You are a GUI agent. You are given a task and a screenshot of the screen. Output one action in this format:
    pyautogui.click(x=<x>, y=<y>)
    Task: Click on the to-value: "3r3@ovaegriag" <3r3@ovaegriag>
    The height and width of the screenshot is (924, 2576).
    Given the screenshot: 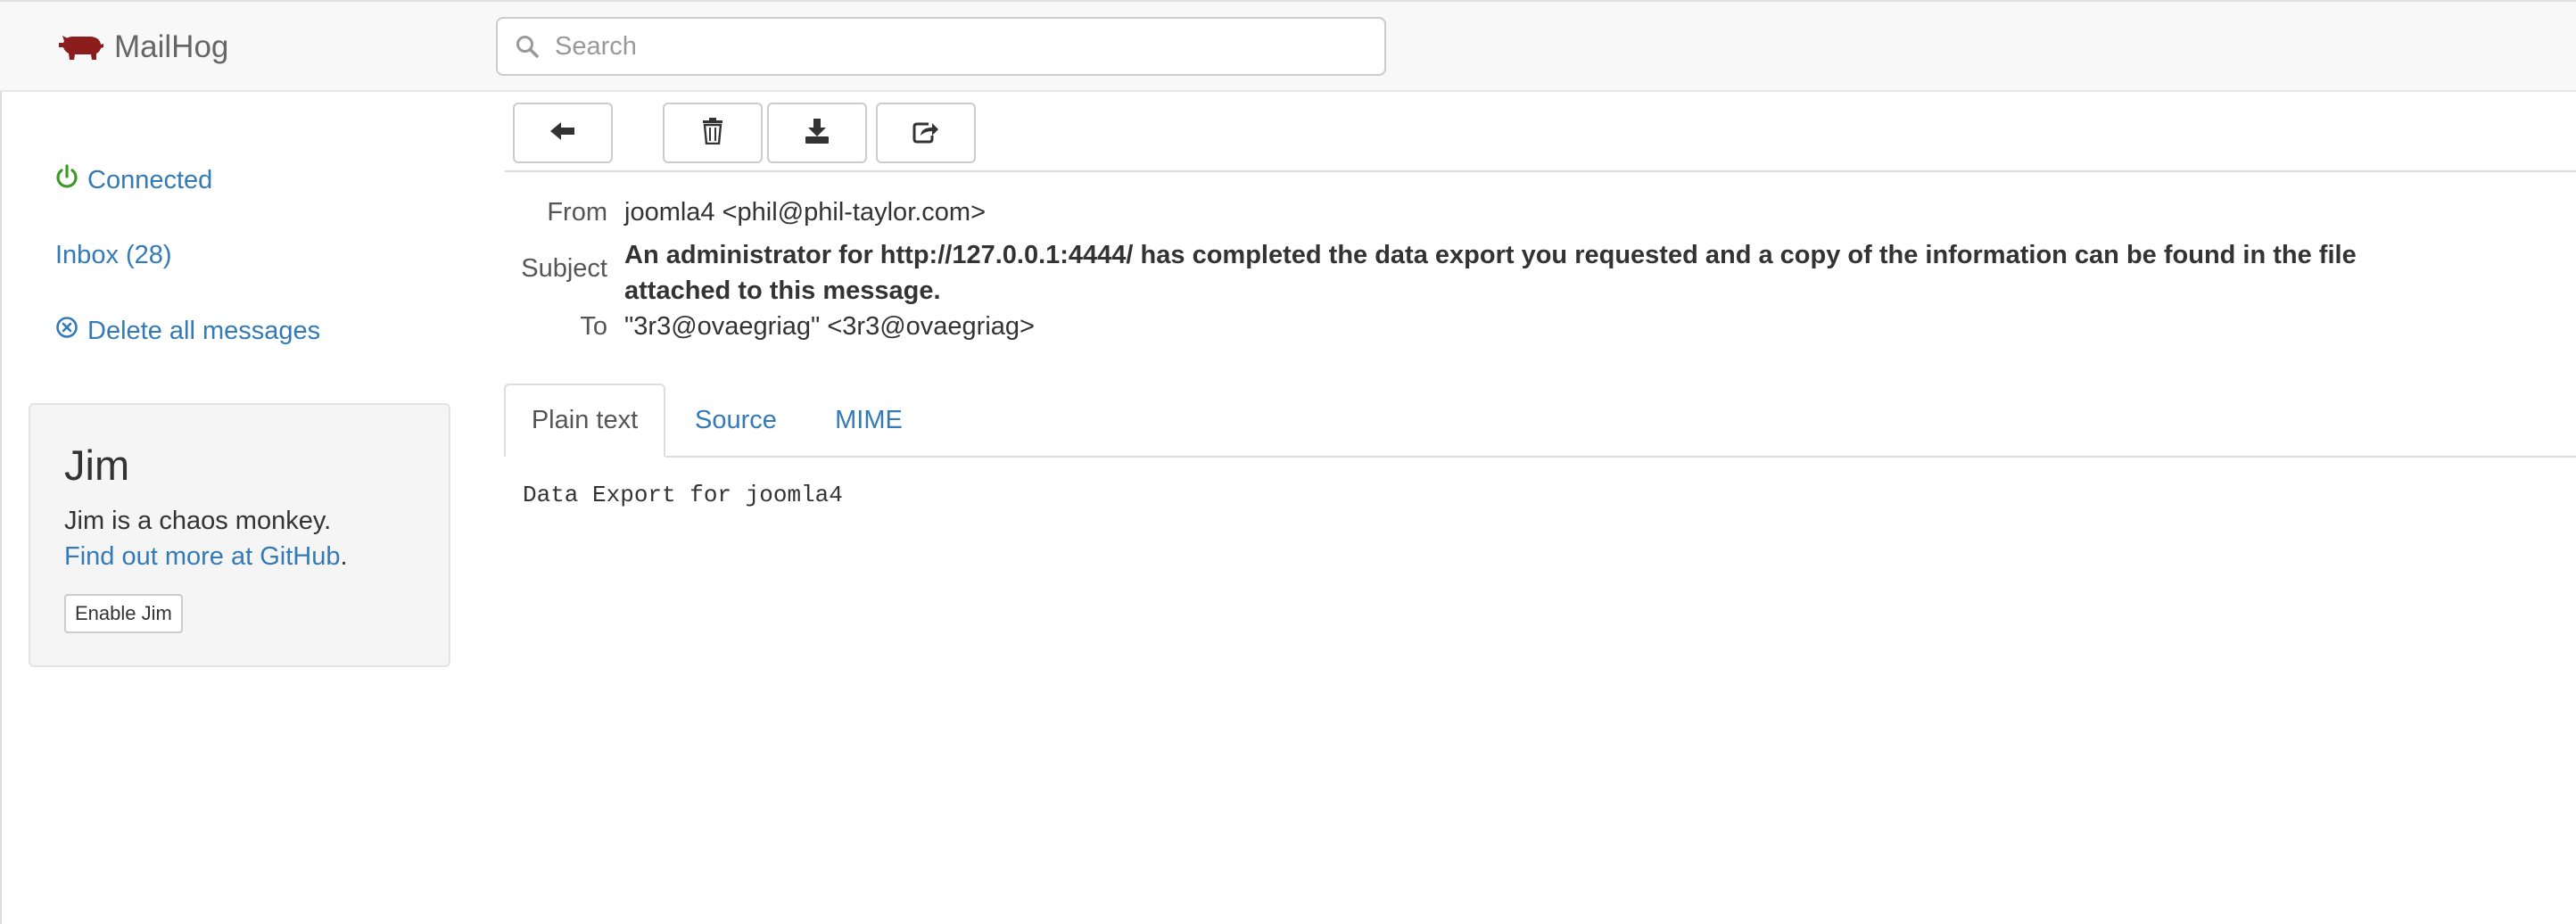 What is the action you would take?
    pyautogui.click(x=830, y=326)
    